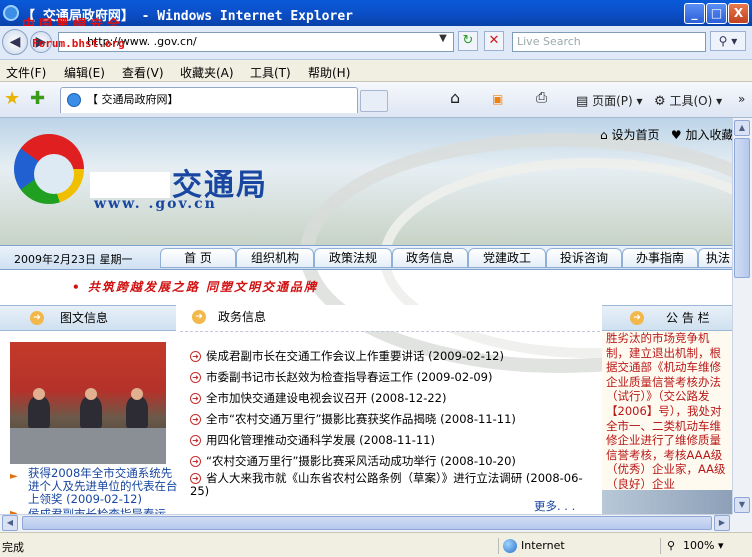 This screenshot has height=557, width=752. What do you see at coordinates (143, 72) in the screenshot?
I see `menu-view: 查看(V)` at bounding box center [143, 72].